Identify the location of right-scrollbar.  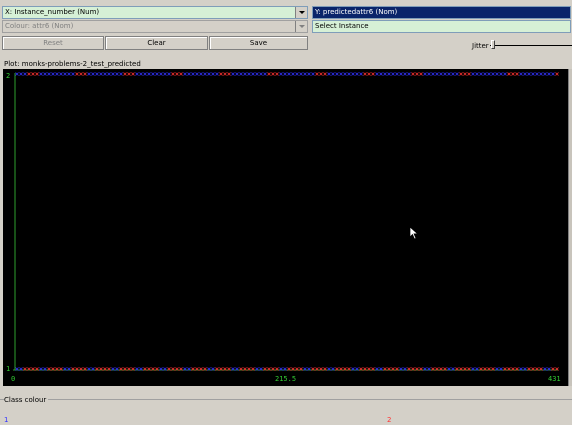
(570, 227).